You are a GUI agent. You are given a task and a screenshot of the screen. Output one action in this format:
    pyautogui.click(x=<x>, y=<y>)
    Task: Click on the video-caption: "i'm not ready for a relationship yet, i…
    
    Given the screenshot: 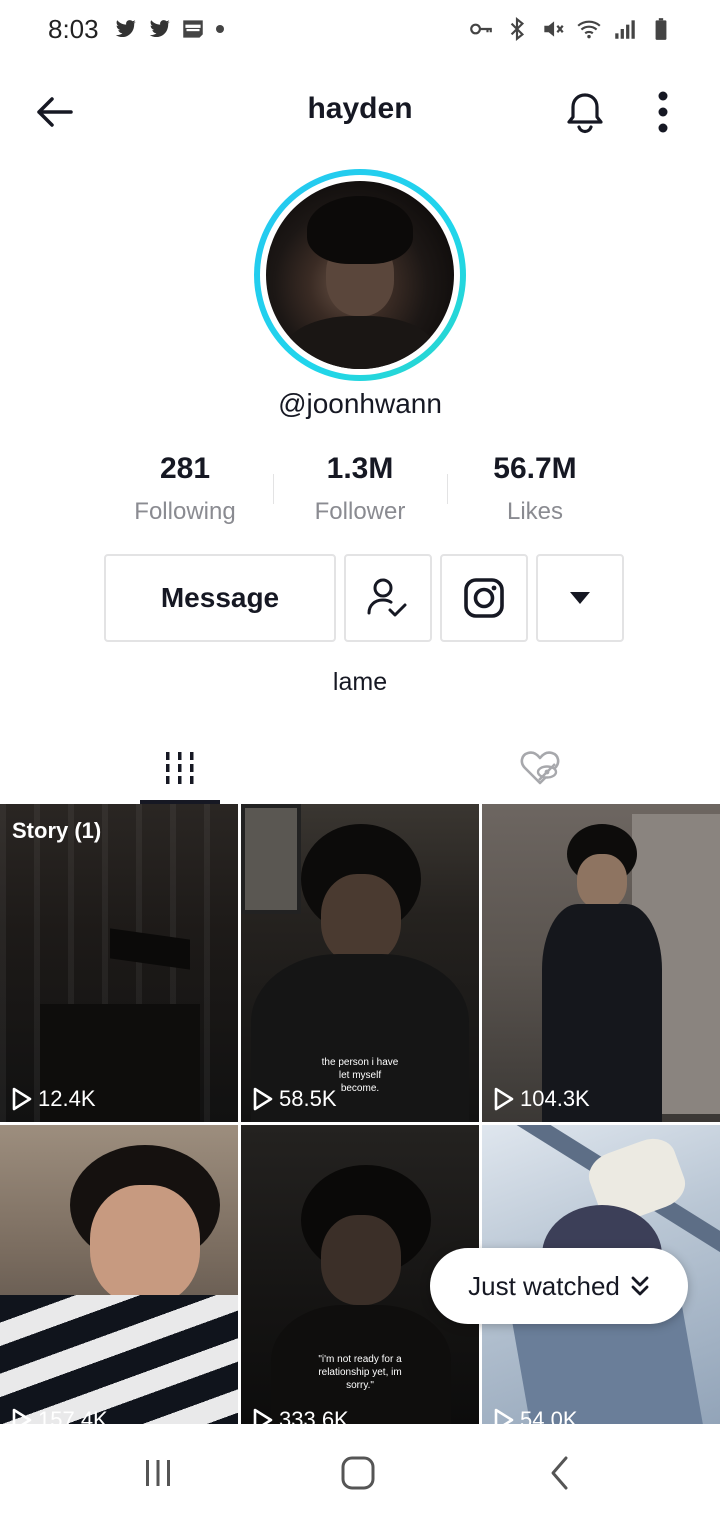 What is the action you would take?
    pyautogui.click(x=360, y=1372)
    